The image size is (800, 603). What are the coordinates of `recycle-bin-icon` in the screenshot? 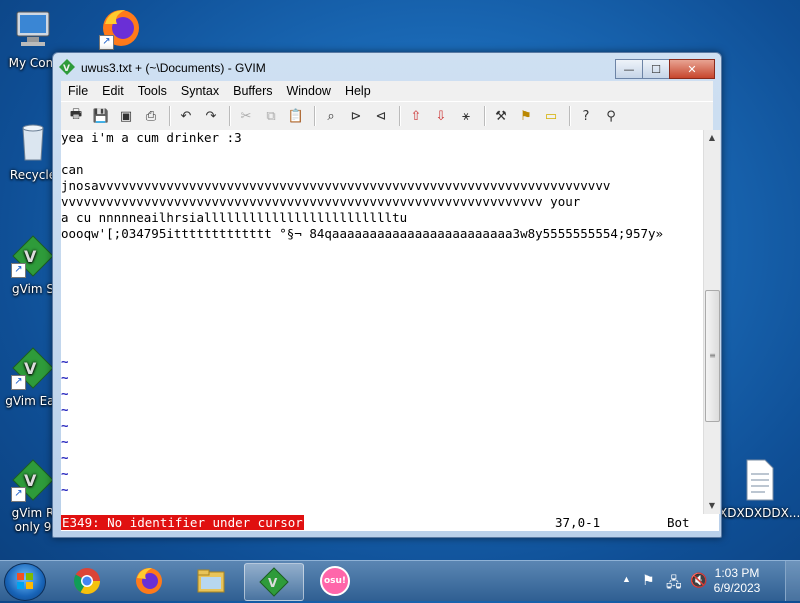 It's located at (33, 142).